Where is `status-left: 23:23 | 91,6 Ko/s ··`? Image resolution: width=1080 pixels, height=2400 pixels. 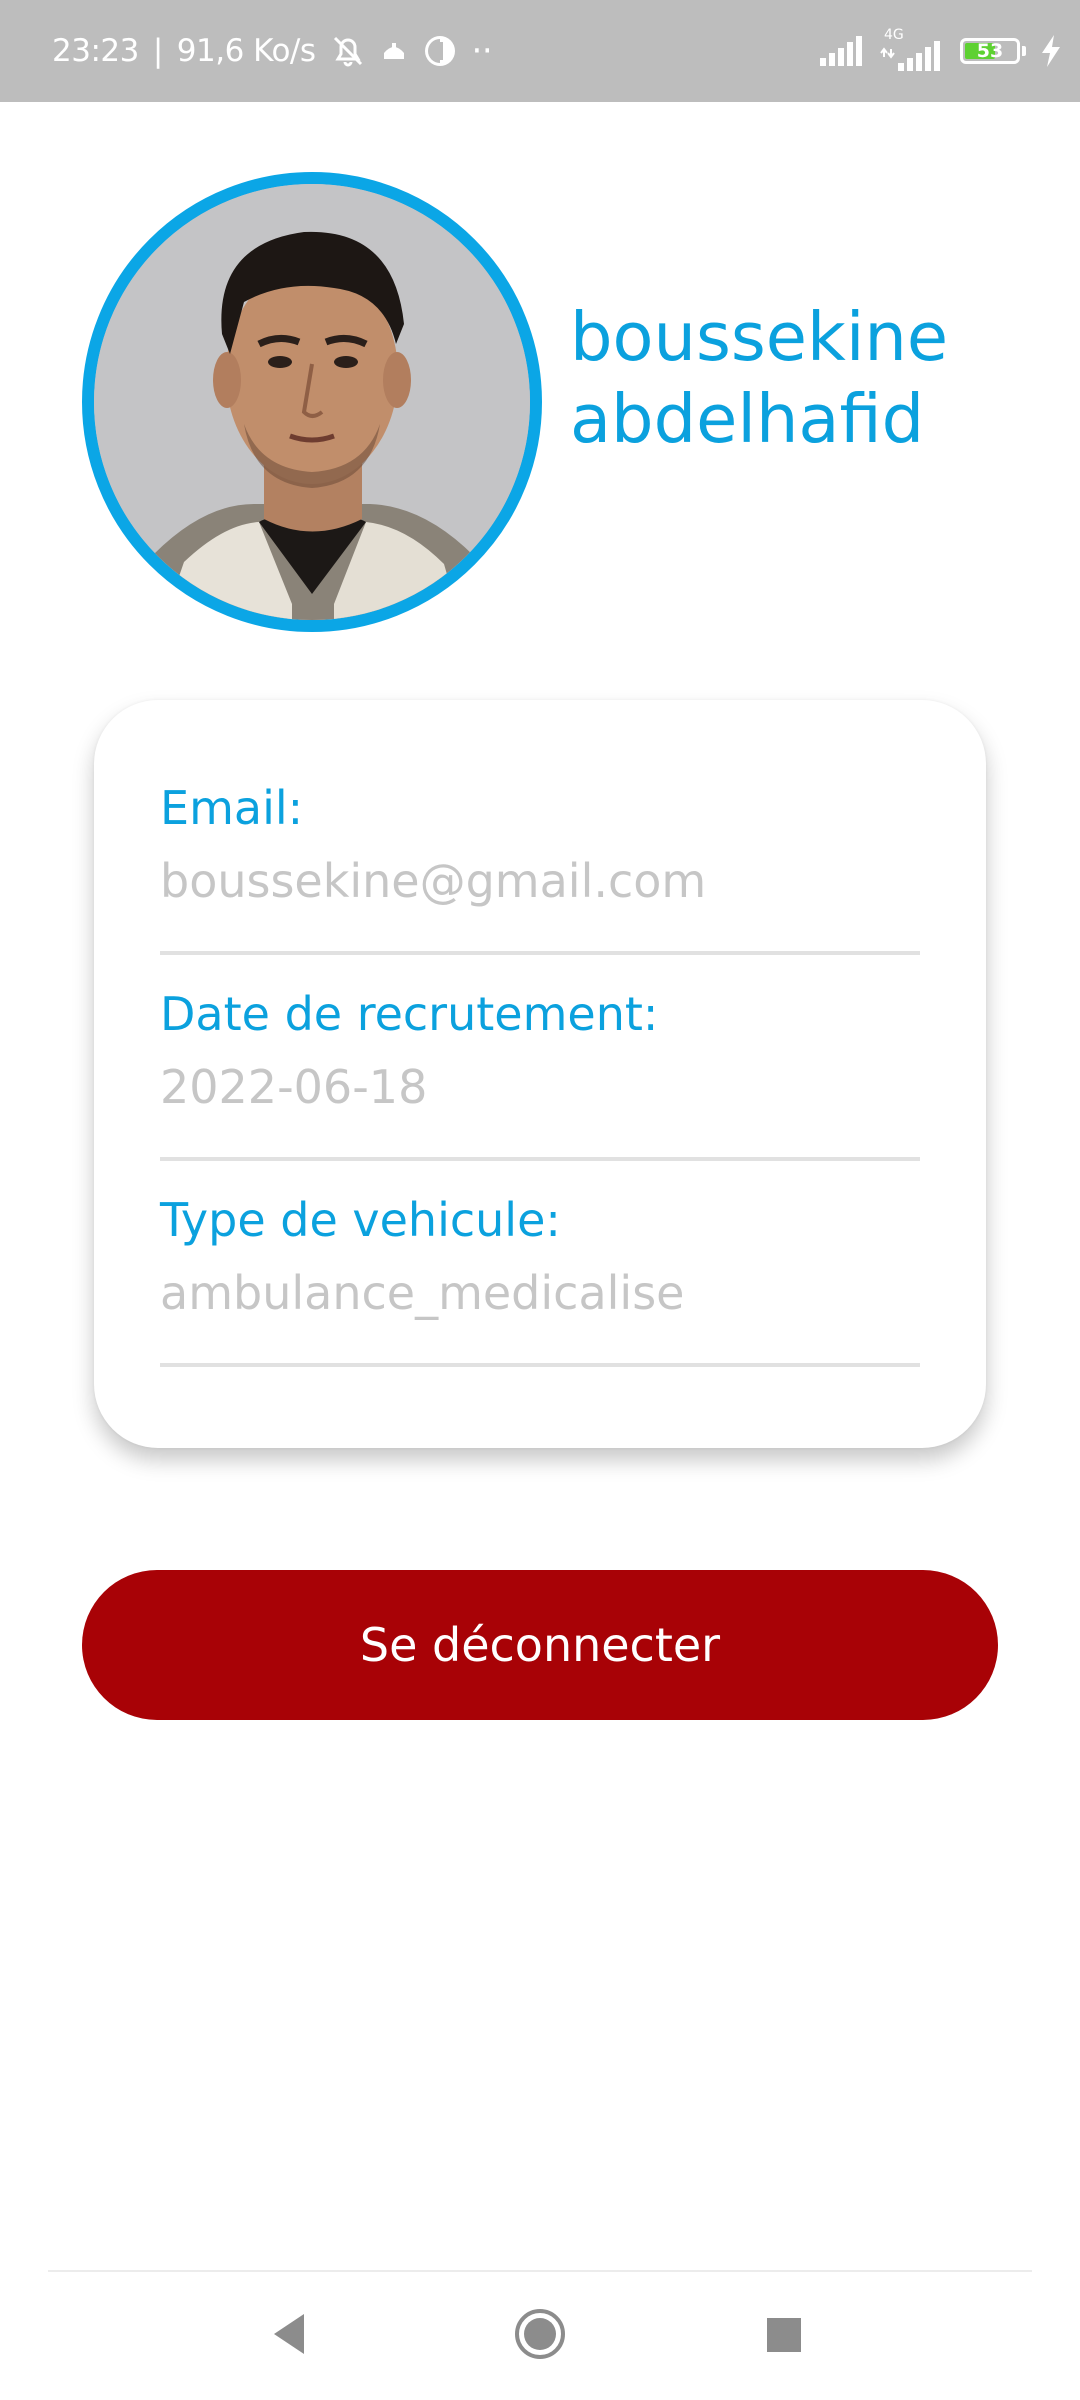
status-left: 23:23 | 91,6 Ko/s ·· is located at coordinates (272, 51).